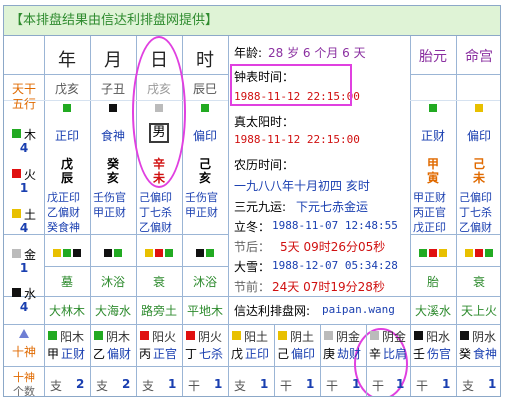 The width and height of the screenshot is (506, 400). I want to click on taiyuan-shensha: 胎, so click(432, 282).